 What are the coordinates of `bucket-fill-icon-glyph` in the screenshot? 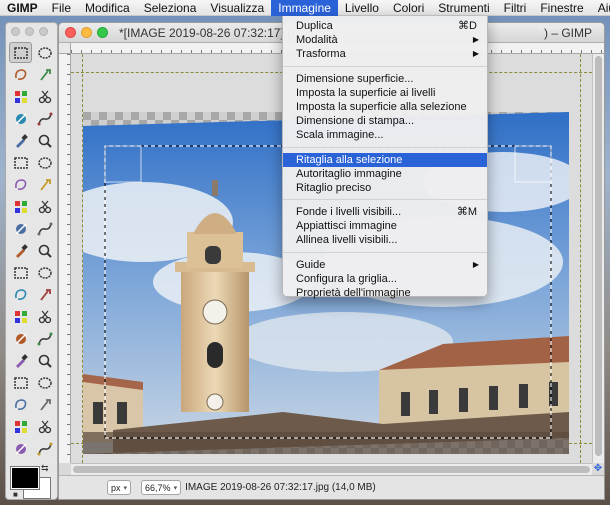 It's located at (20, 316).